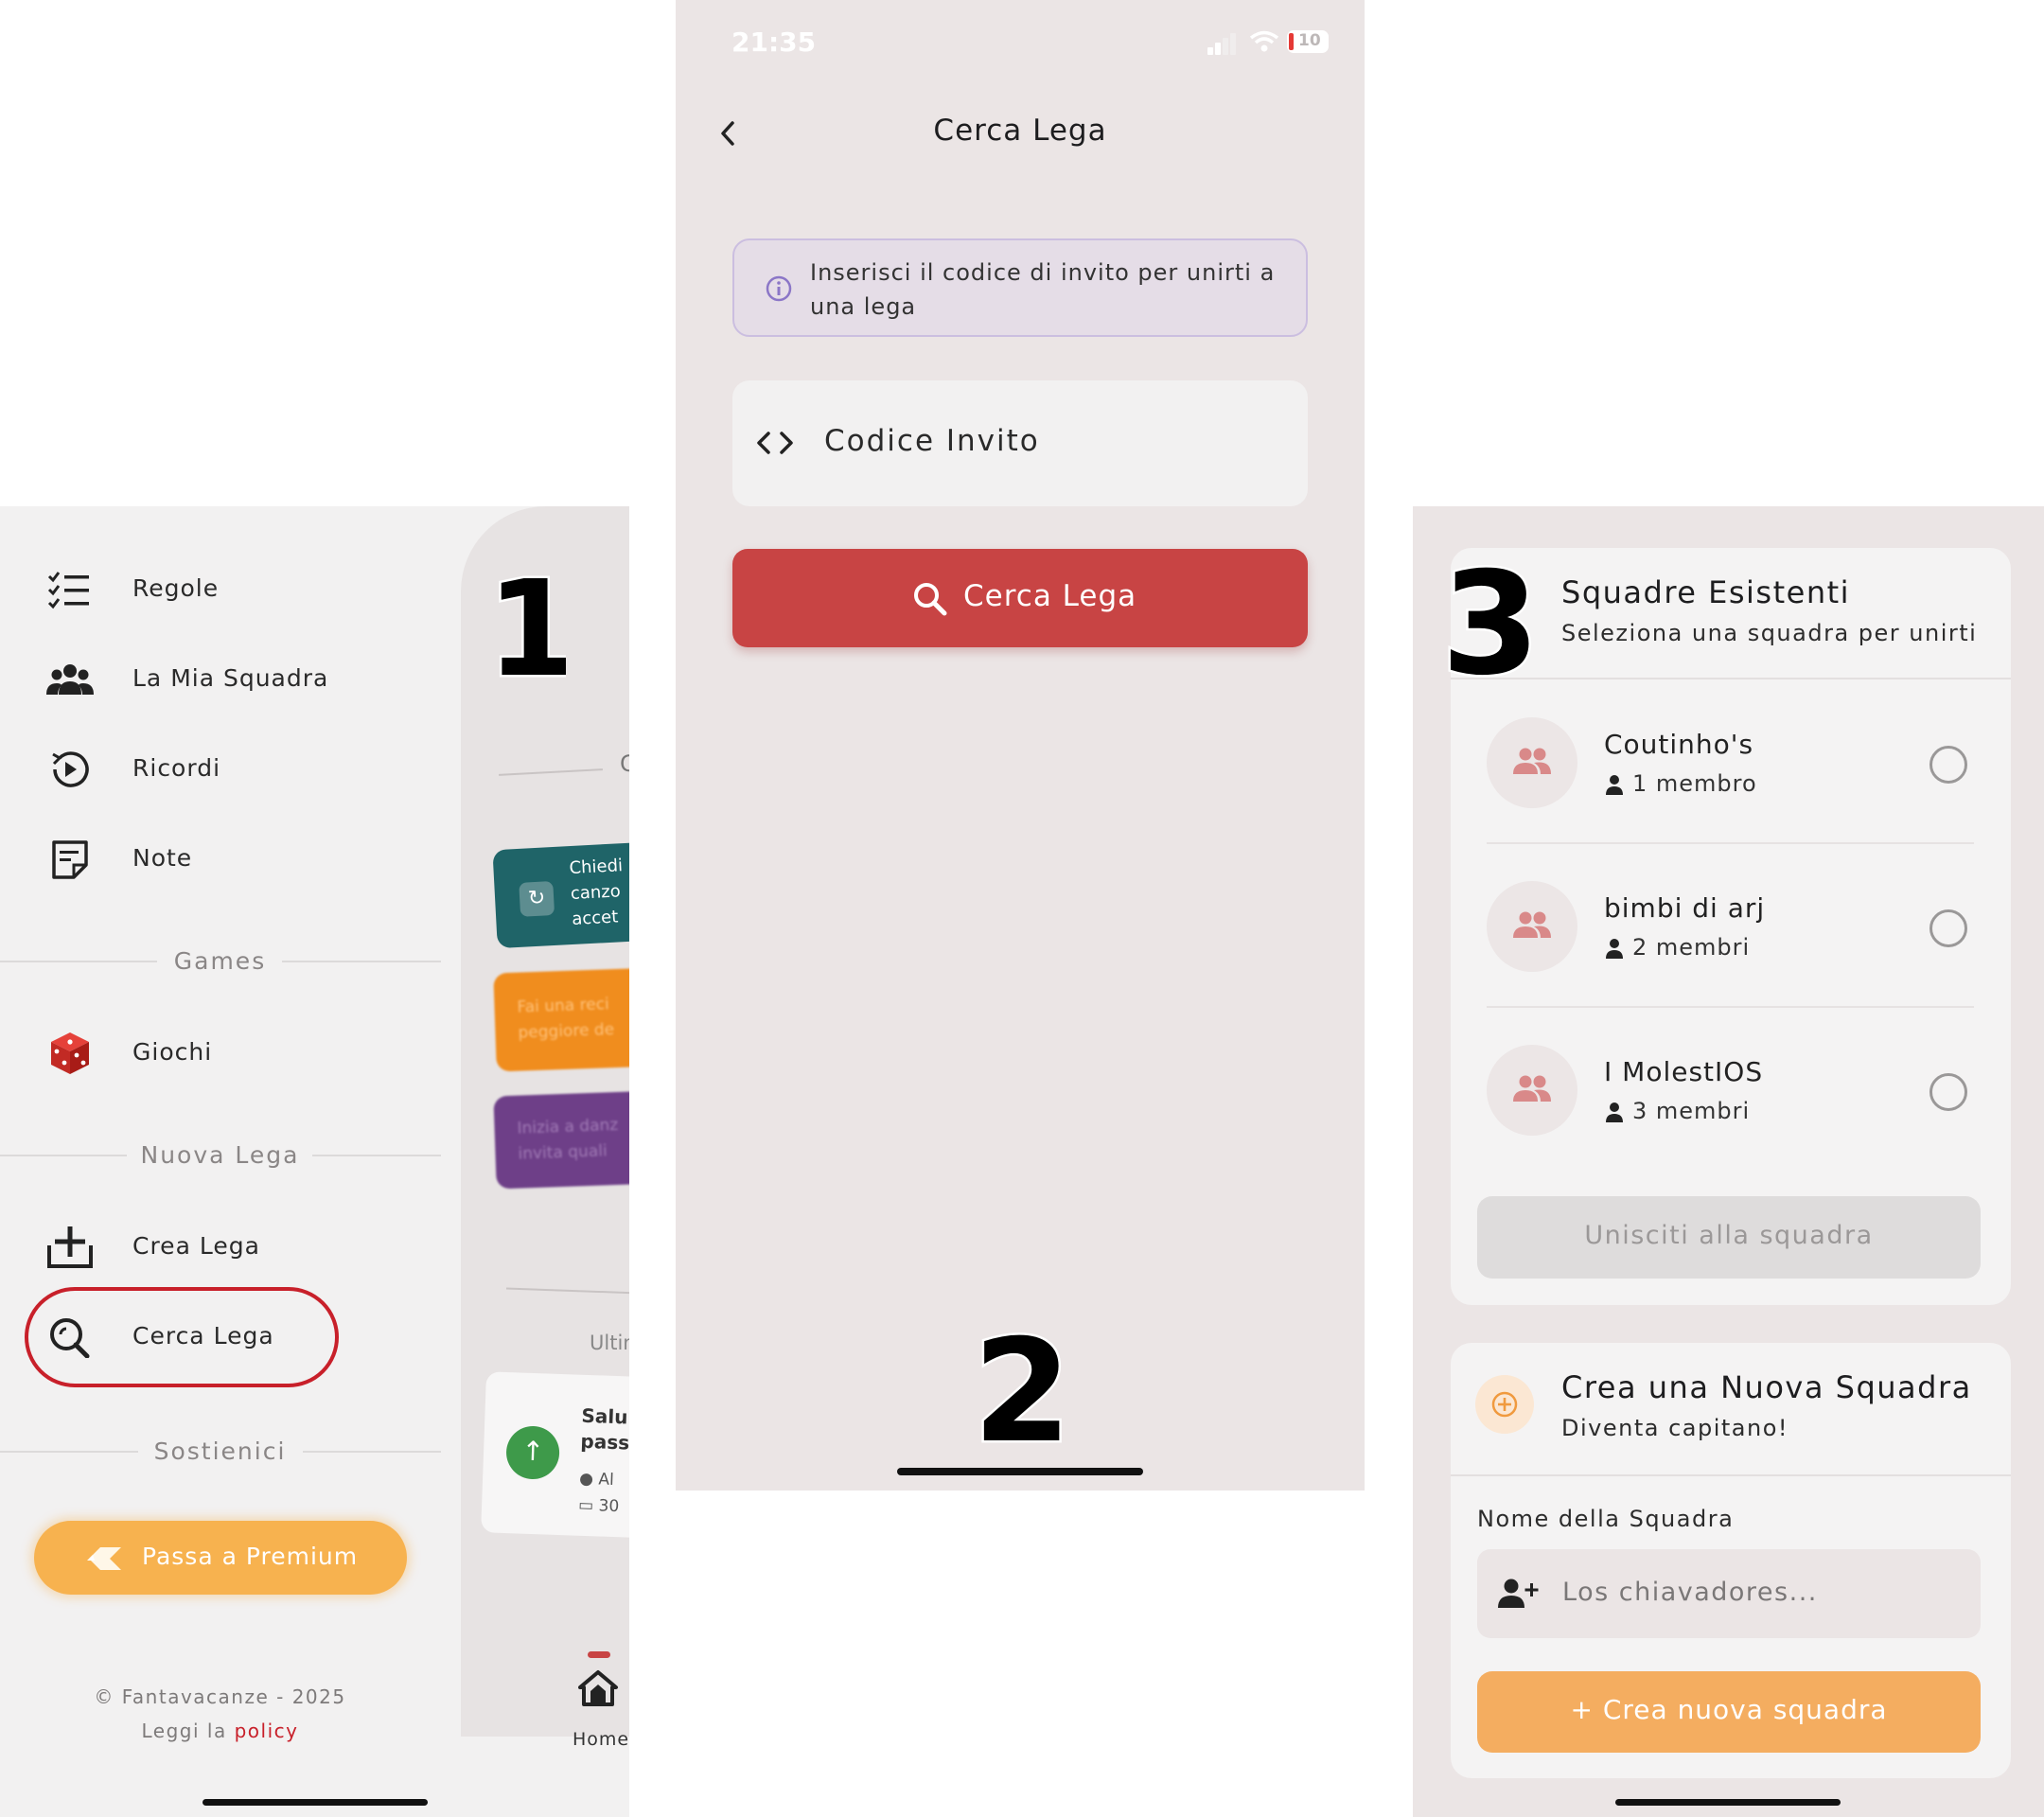  I want to click on status-time: 21:35, so click(774, 42).